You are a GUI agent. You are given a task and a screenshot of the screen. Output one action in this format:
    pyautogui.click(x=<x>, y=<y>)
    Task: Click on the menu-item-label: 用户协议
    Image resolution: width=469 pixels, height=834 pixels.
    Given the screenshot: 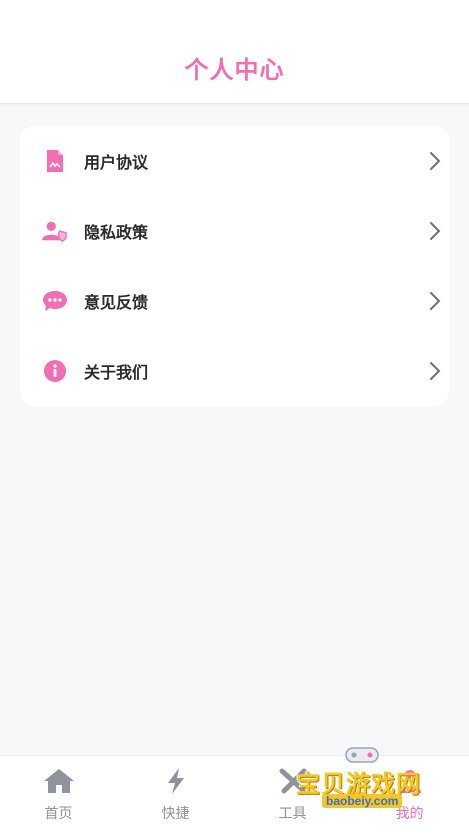 What is the action you would take?
    pyautogui.click(x=116, y=162)
    